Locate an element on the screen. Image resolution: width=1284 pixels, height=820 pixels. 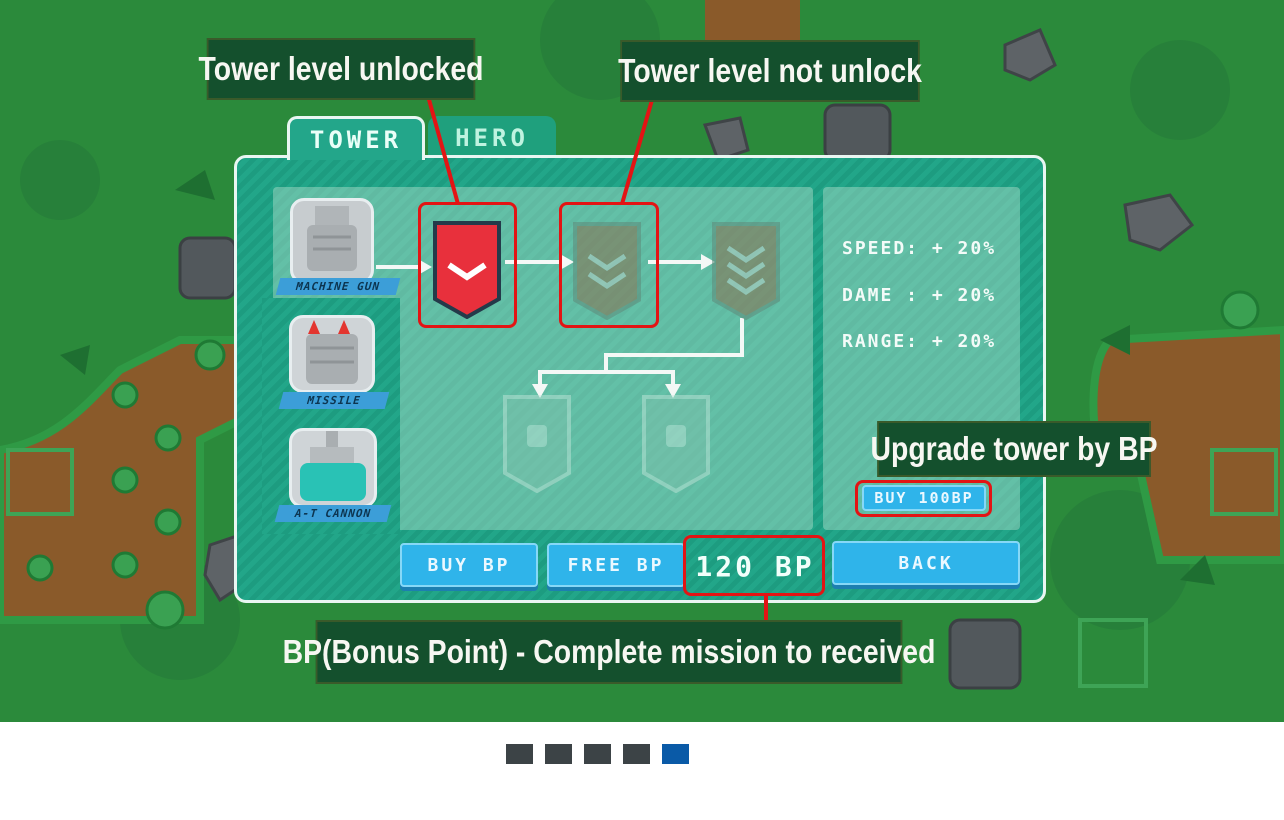
carousel-indicator is located at coordinates (597, 754).